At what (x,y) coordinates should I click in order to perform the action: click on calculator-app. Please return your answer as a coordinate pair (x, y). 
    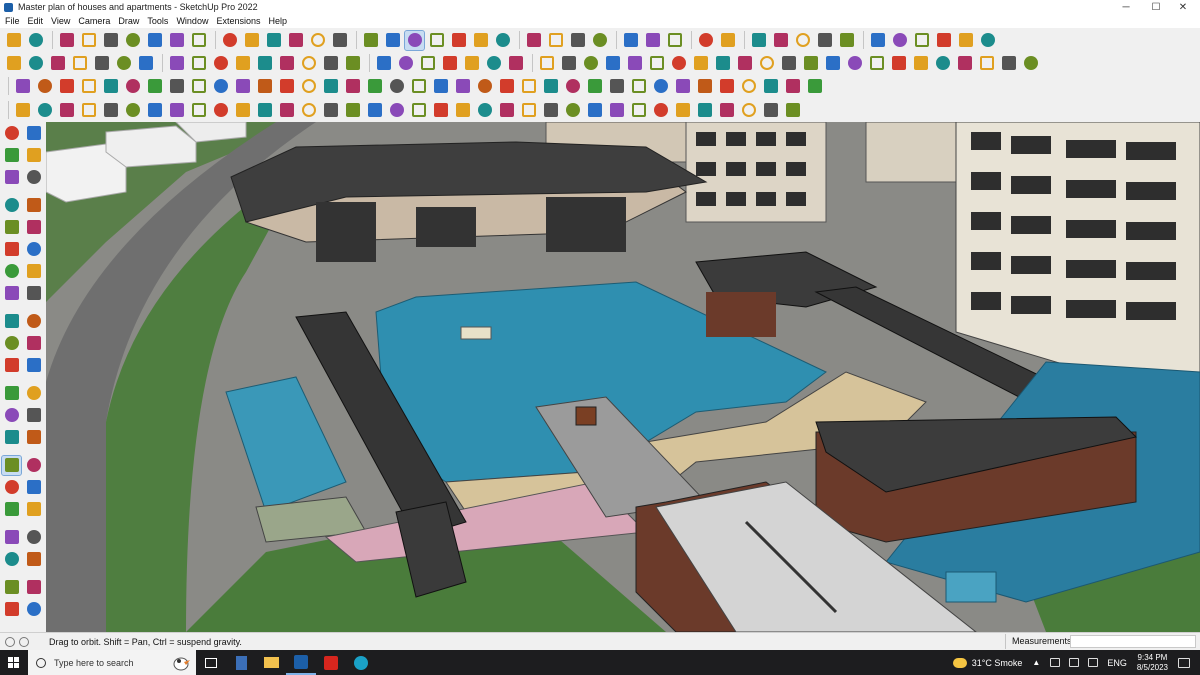
    Looking at the image, I should click on (241, 662).